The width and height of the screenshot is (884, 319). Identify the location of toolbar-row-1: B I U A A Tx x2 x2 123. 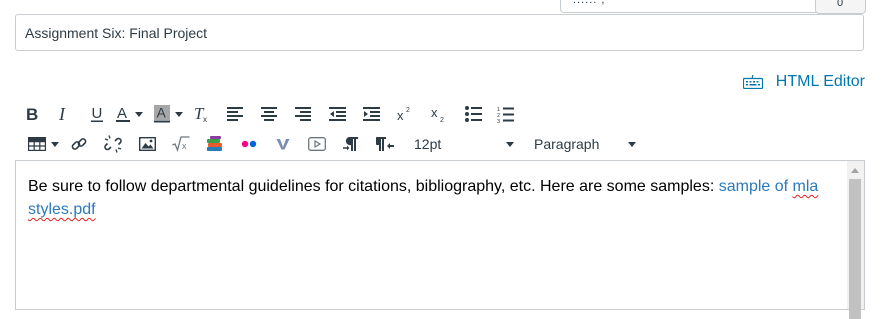
(269, 114).